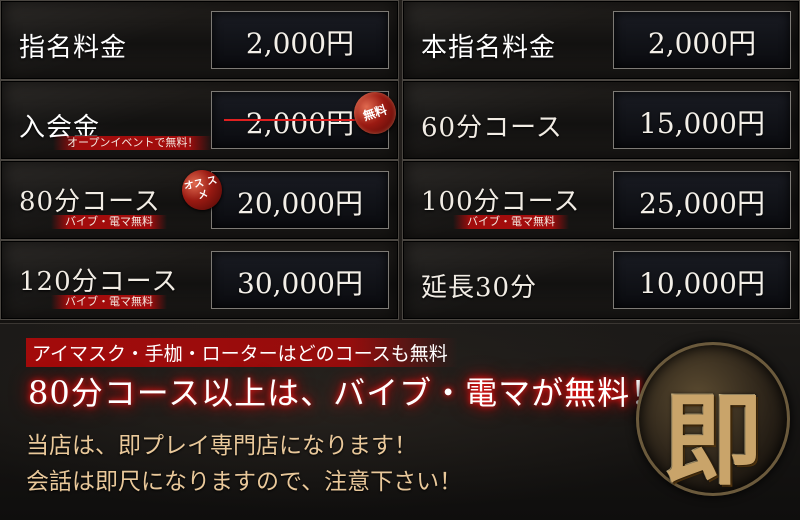 The height and width of the screenshot is (520, 800). What do you see at coordinates (702, 283) in the screenshot?
I see `price-value: 10,000円` at bounding box center [702, 283].